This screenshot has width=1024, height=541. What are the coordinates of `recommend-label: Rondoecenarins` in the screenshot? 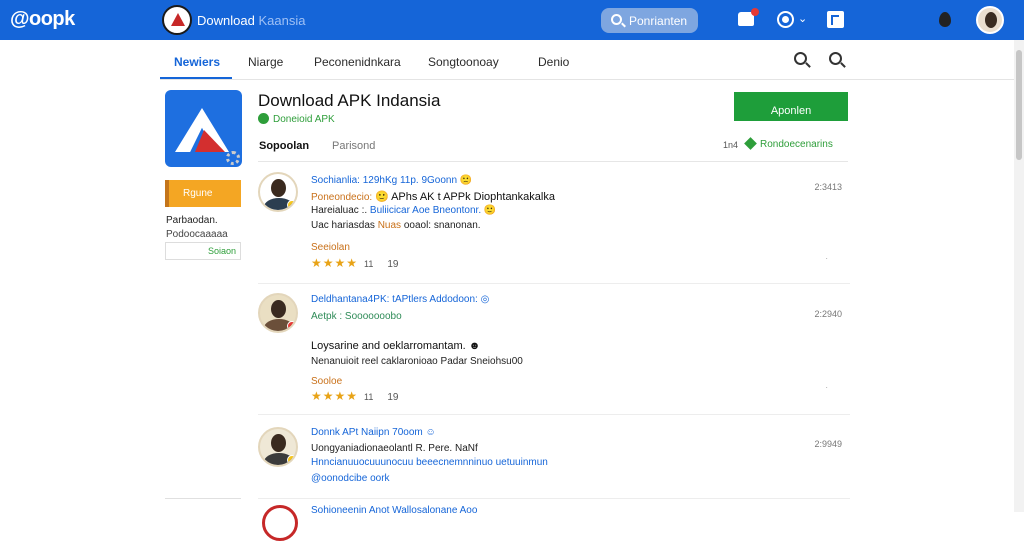 It's located at (796, 144).